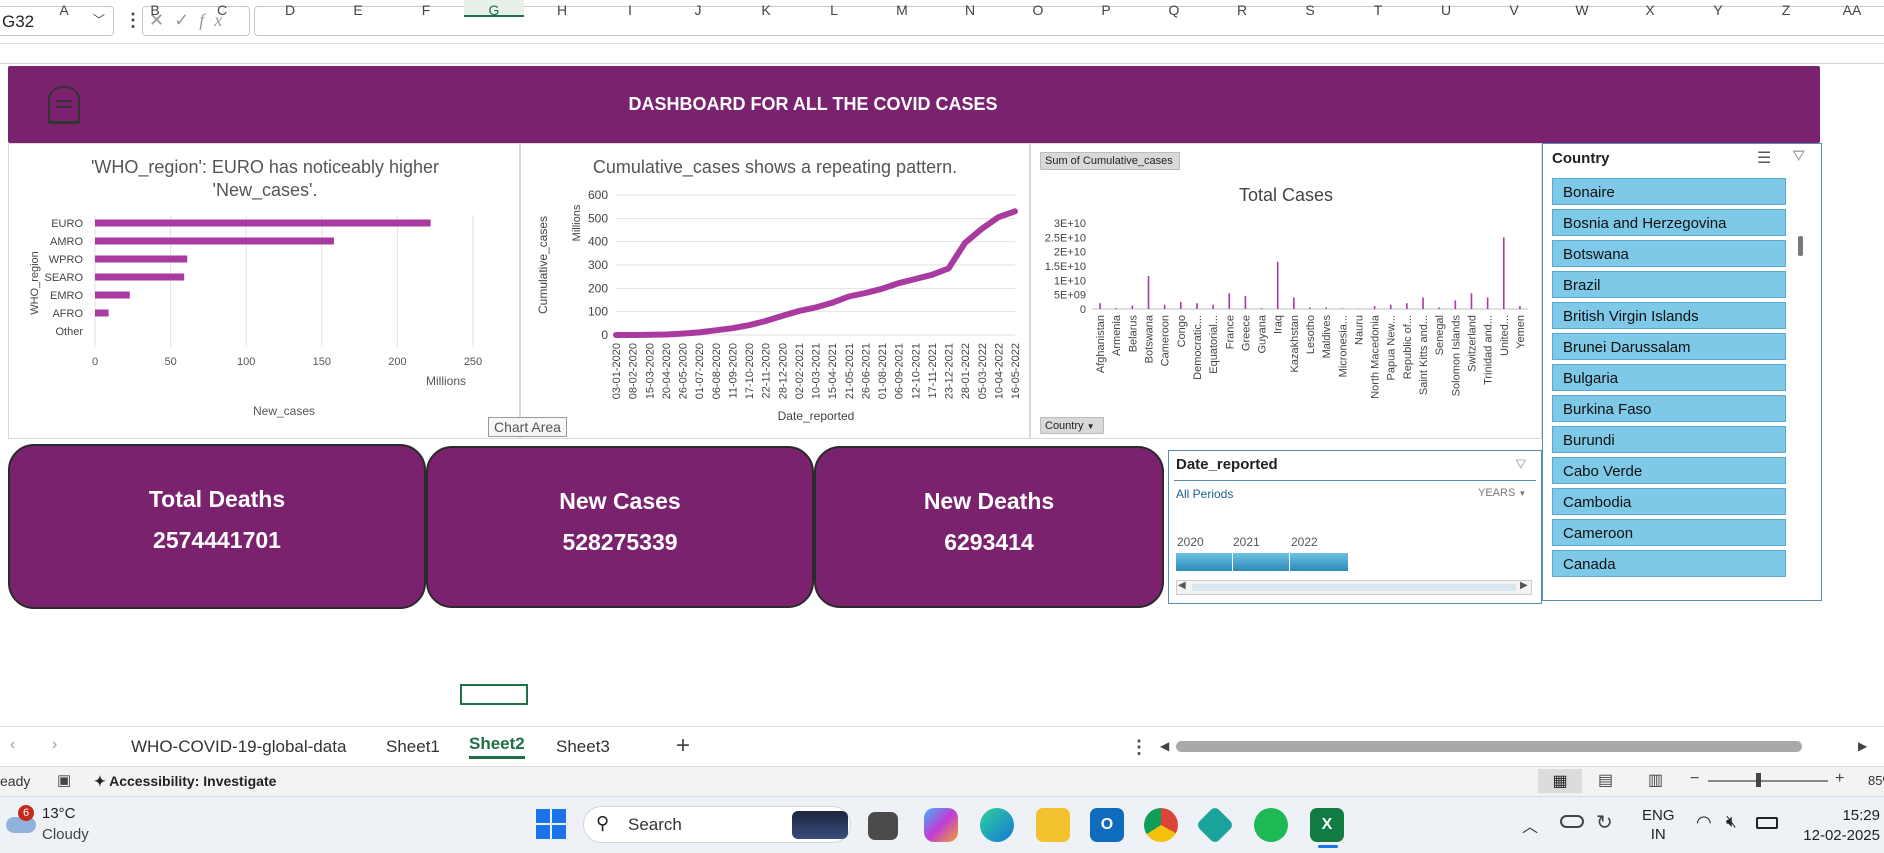 This screenshot has height=853, width=1884. Describe the element at coordinates (1164, 746) in the screenshot. I see `hscroll-left-icon: ◀` at that location.